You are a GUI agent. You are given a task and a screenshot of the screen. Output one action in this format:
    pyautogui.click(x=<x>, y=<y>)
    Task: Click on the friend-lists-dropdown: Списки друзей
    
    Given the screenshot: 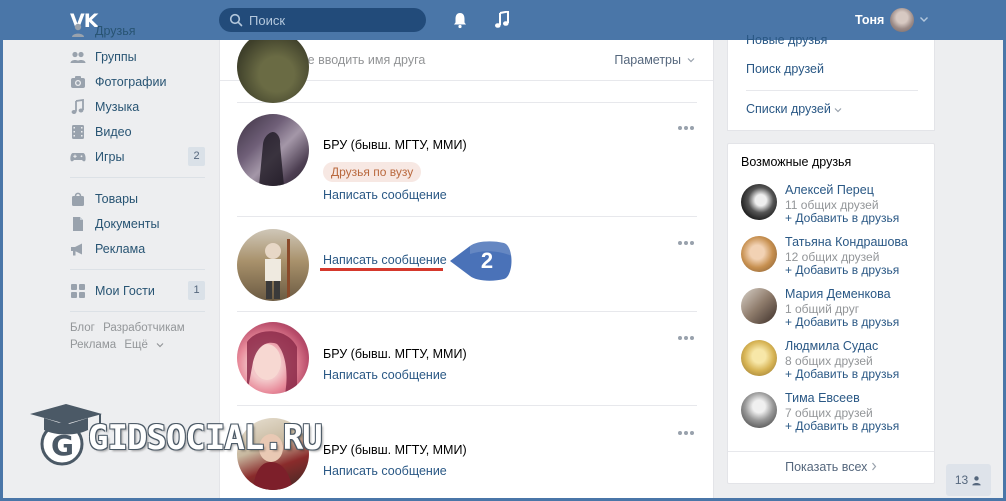 What is the action you would take?
    pyautogui.click(x=794, y=109)
    